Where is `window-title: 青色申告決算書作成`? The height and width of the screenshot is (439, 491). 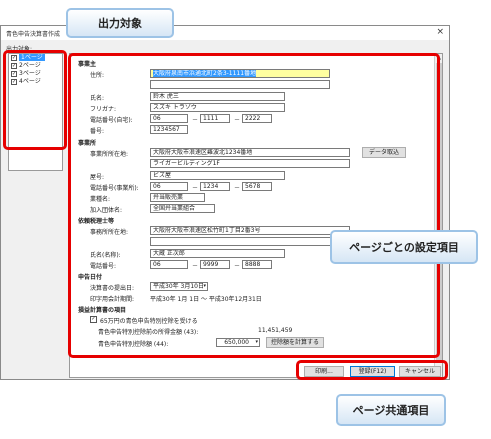 window-title: 青色申告決算書作成 is located at coordinates (33, 34).